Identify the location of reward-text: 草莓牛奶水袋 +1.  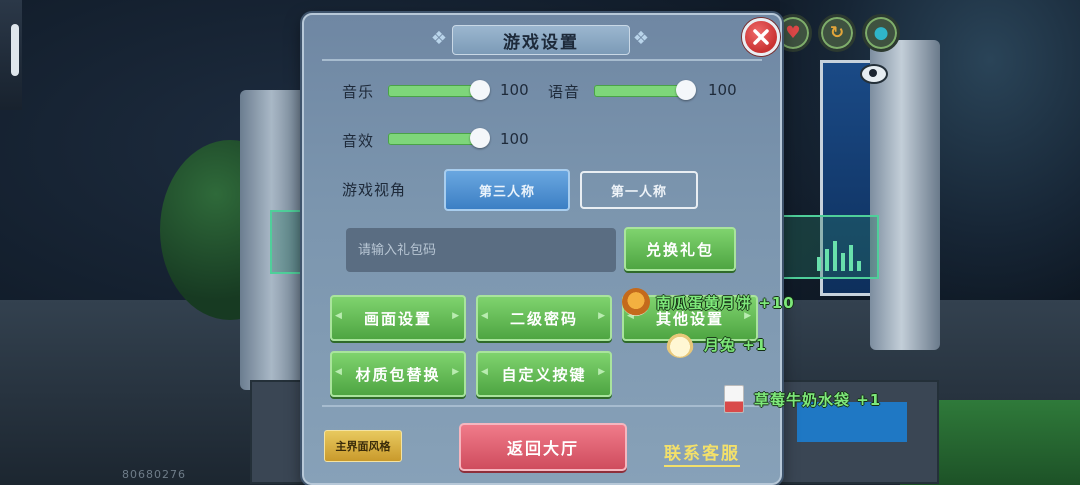
(818, 399).